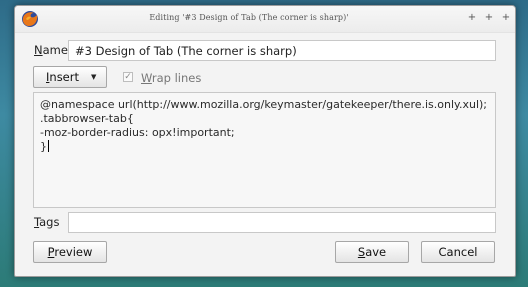  I want to click on insert-button: Insert ▼, so click(70, 77).